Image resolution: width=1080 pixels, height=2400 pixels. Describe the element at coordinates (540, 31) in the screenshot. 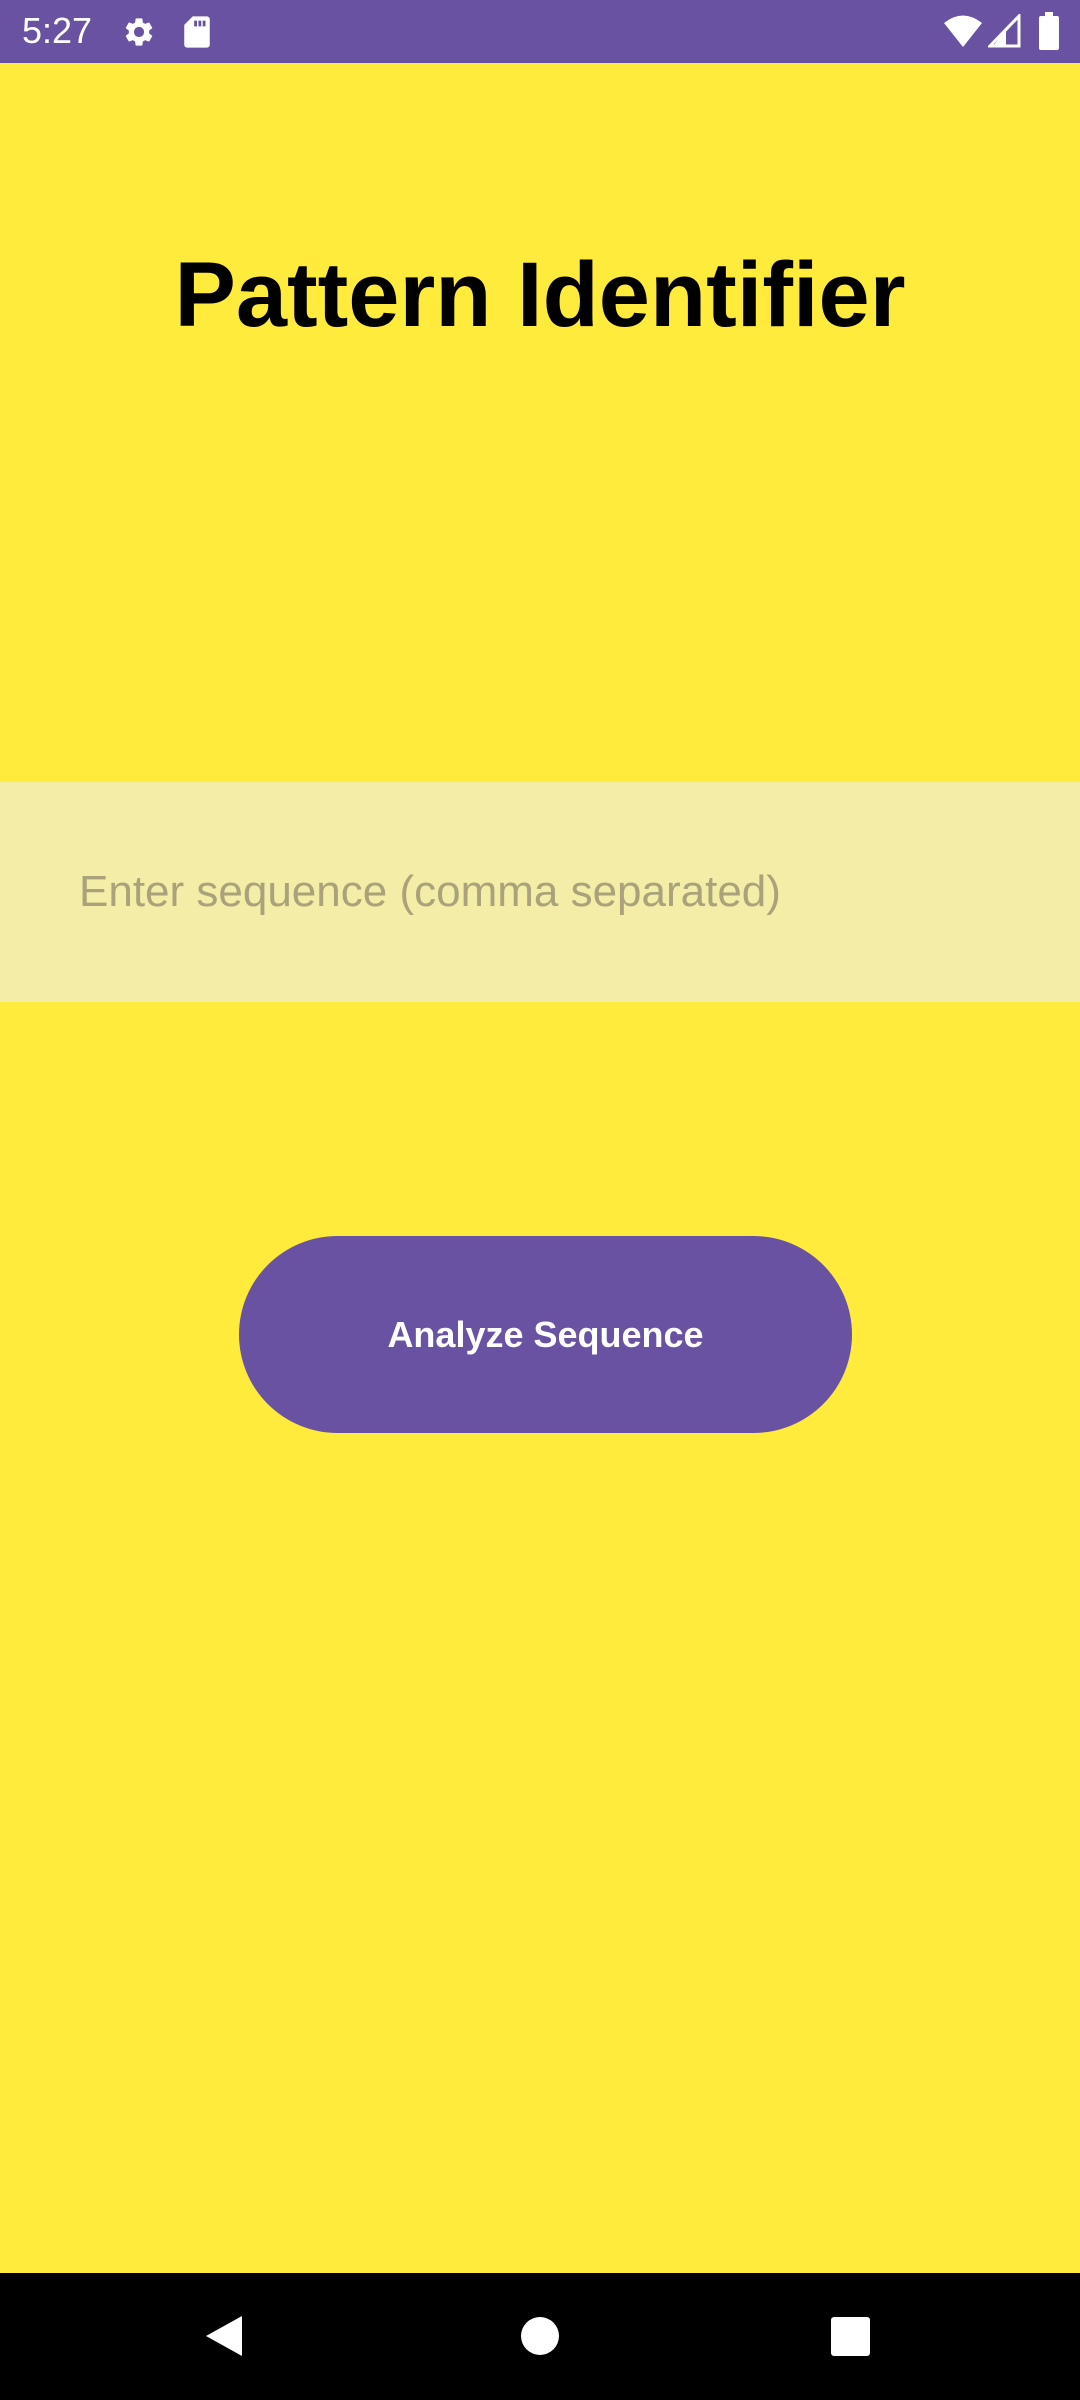

I see `status-bar: 5:27` at that location.